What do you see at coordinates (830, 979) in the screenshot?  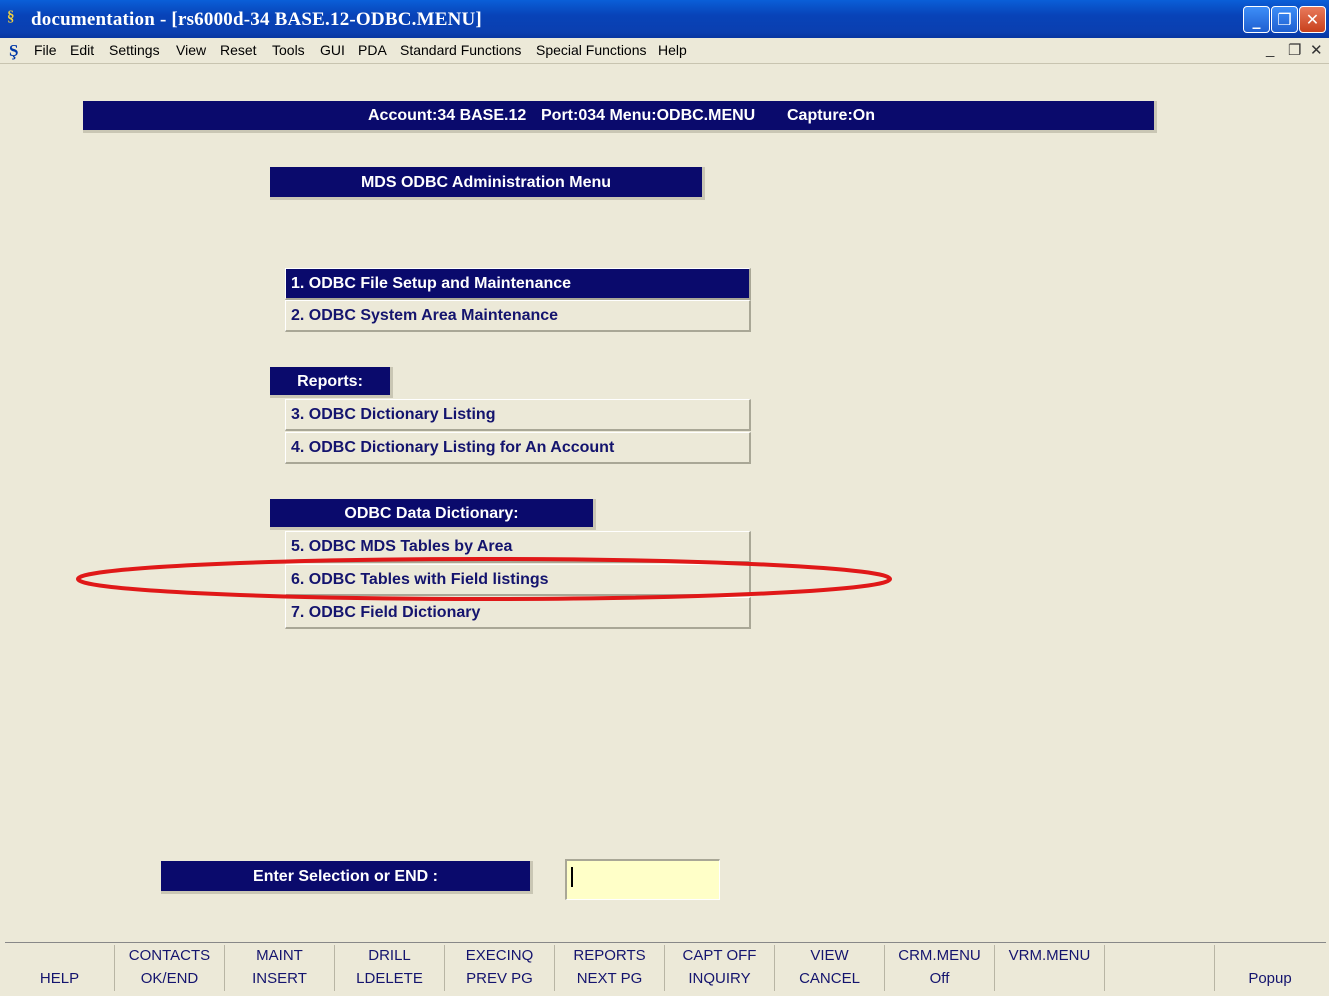 I see `fkey-cancel: CANCEL` at bounding box center [830, 979].